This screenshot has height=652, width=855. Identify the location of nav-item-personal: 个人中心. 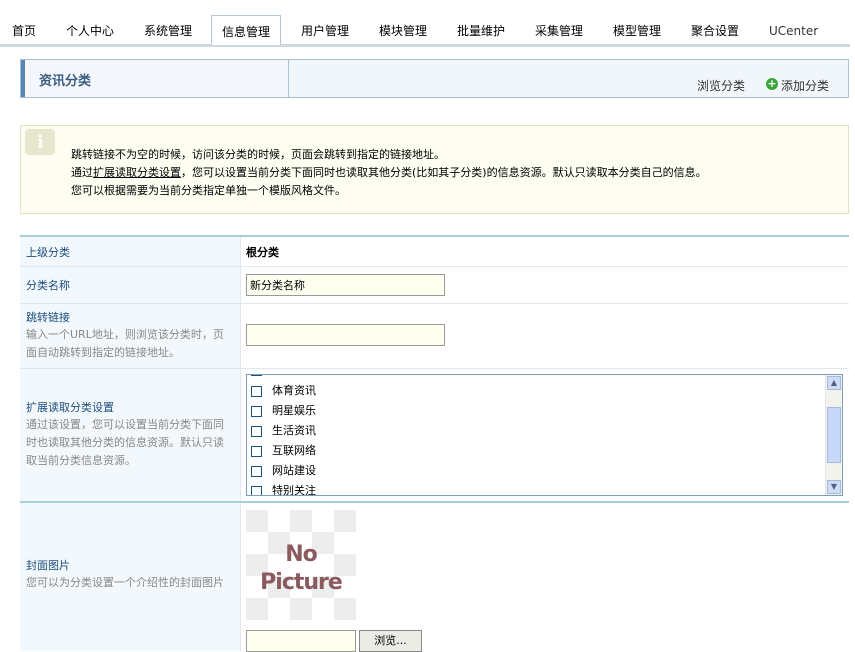
(90, 30).